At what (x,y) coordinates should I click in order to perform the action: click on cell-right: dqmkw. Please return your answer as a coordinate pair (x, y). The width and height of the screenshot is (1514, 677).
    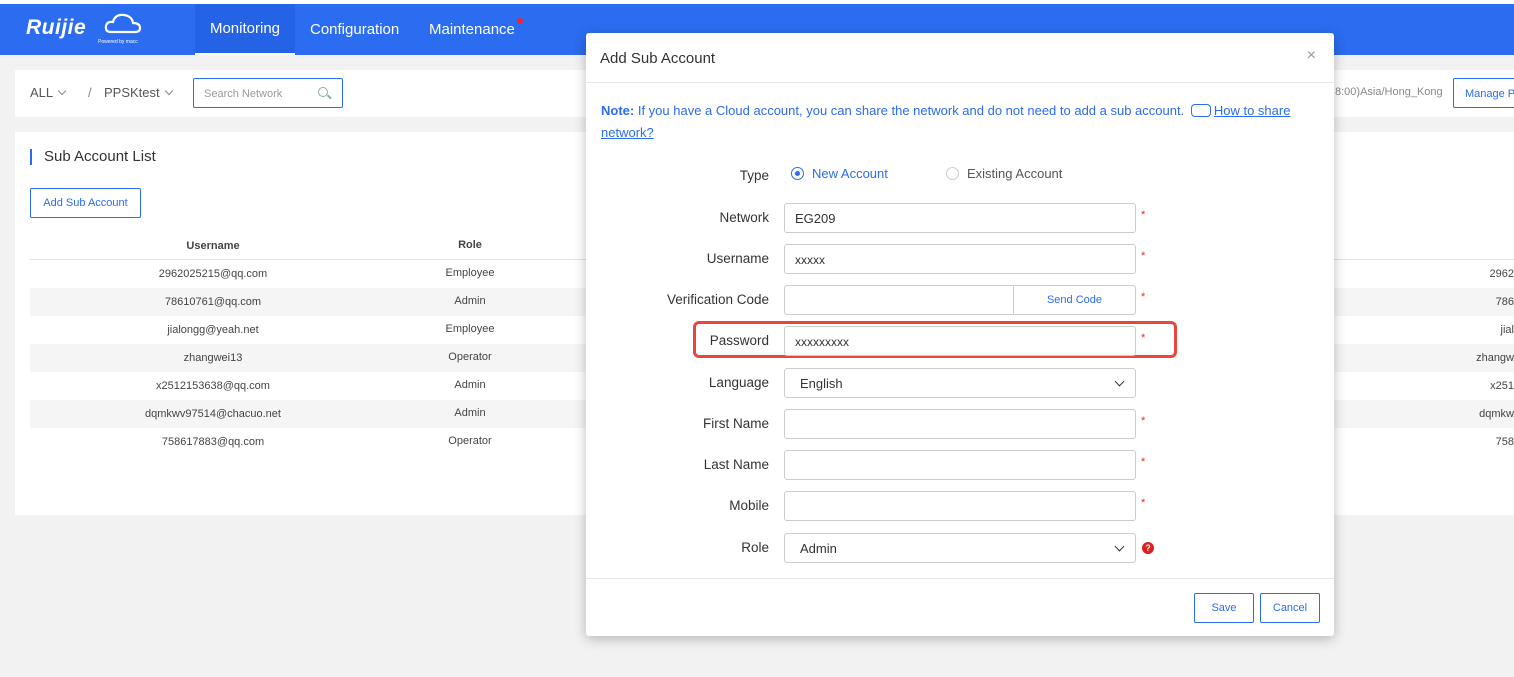
    Looking at the image, I should click on (1496, 414).